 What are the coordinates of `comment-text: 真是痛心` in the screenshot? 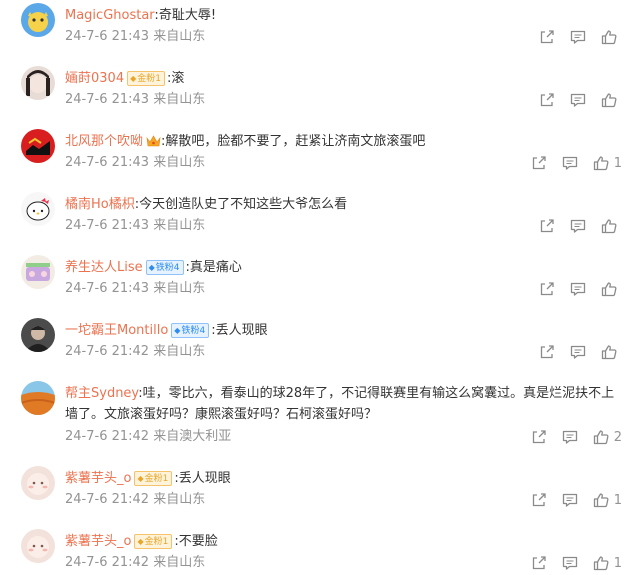 It's located at (215, 267).